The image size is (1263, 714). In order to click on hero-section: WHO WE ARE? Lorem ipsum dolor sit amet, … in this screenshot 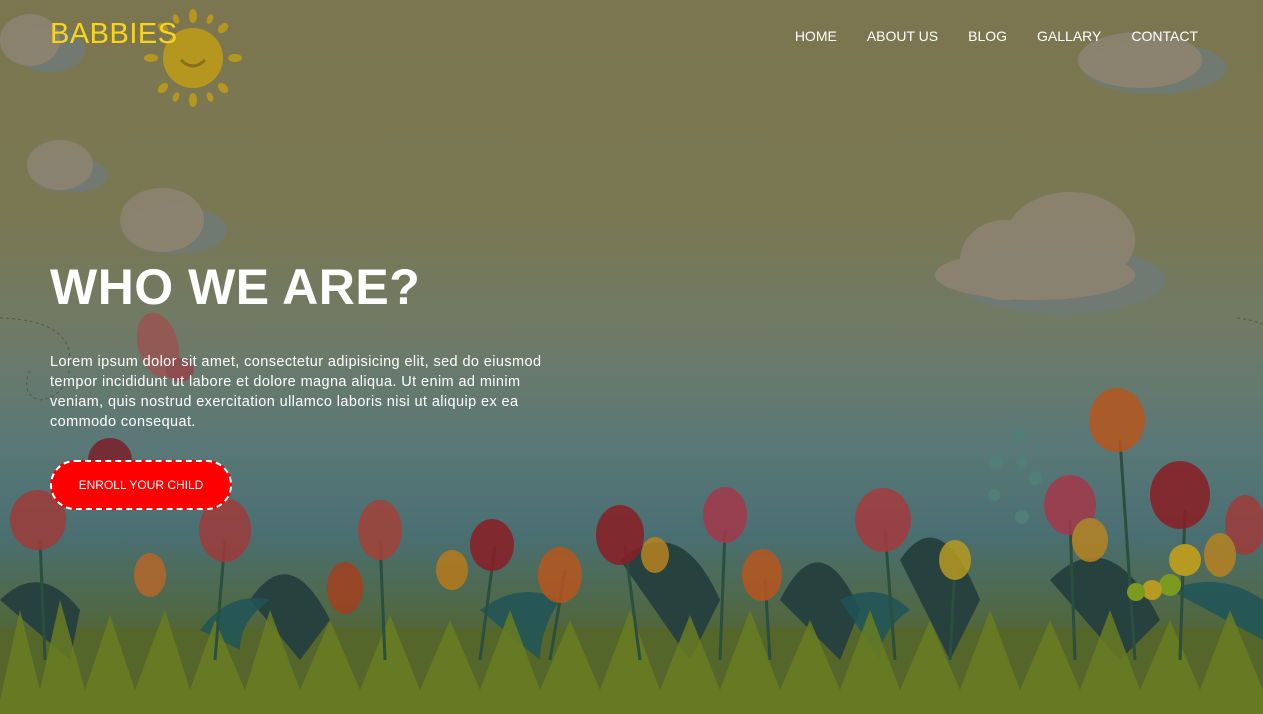, I will do `click(305, 345)`.